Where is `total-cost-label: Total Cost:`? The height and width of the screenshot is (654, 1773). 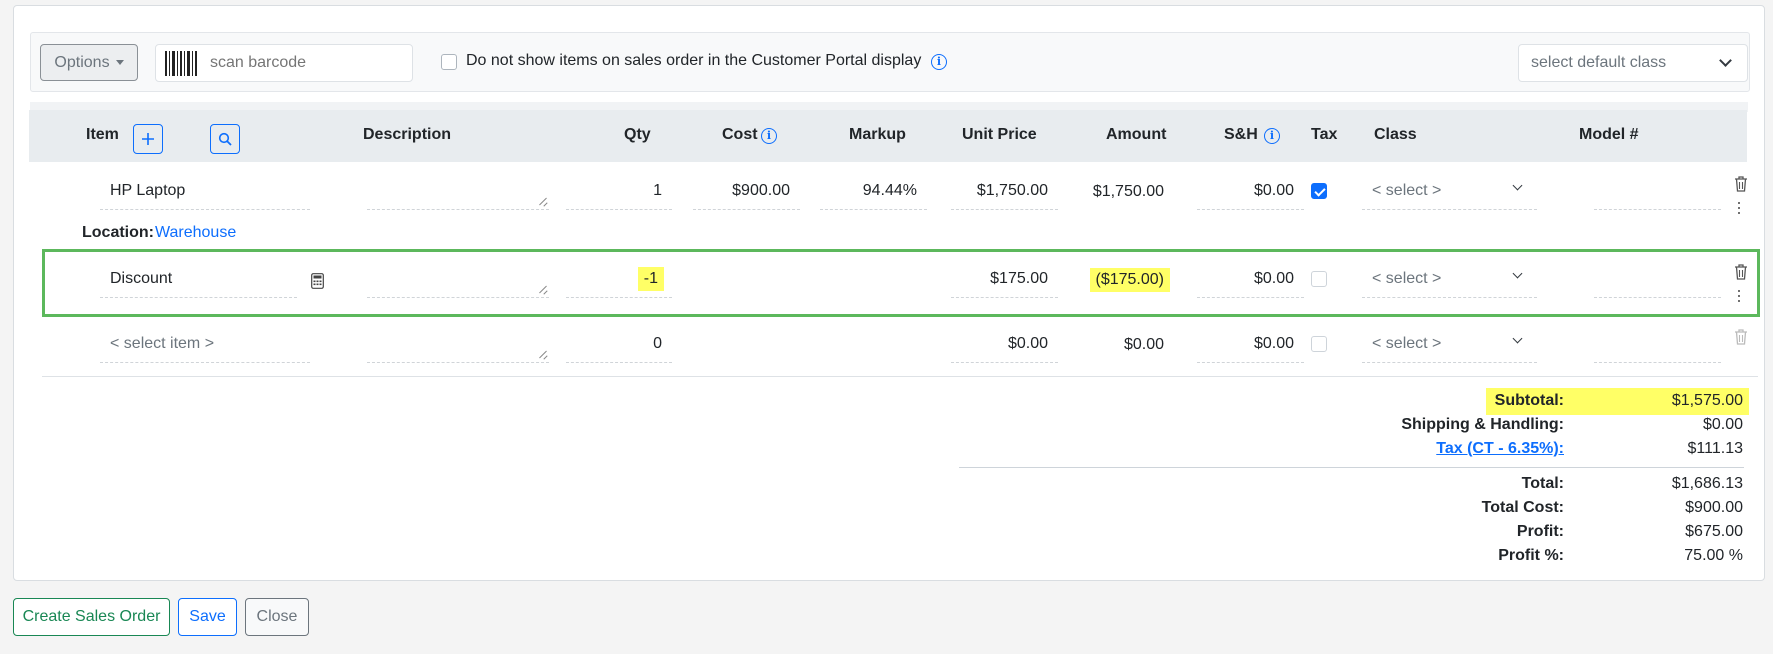 total-cost-label: Total Cost: is located at coordinates (1522, 507).